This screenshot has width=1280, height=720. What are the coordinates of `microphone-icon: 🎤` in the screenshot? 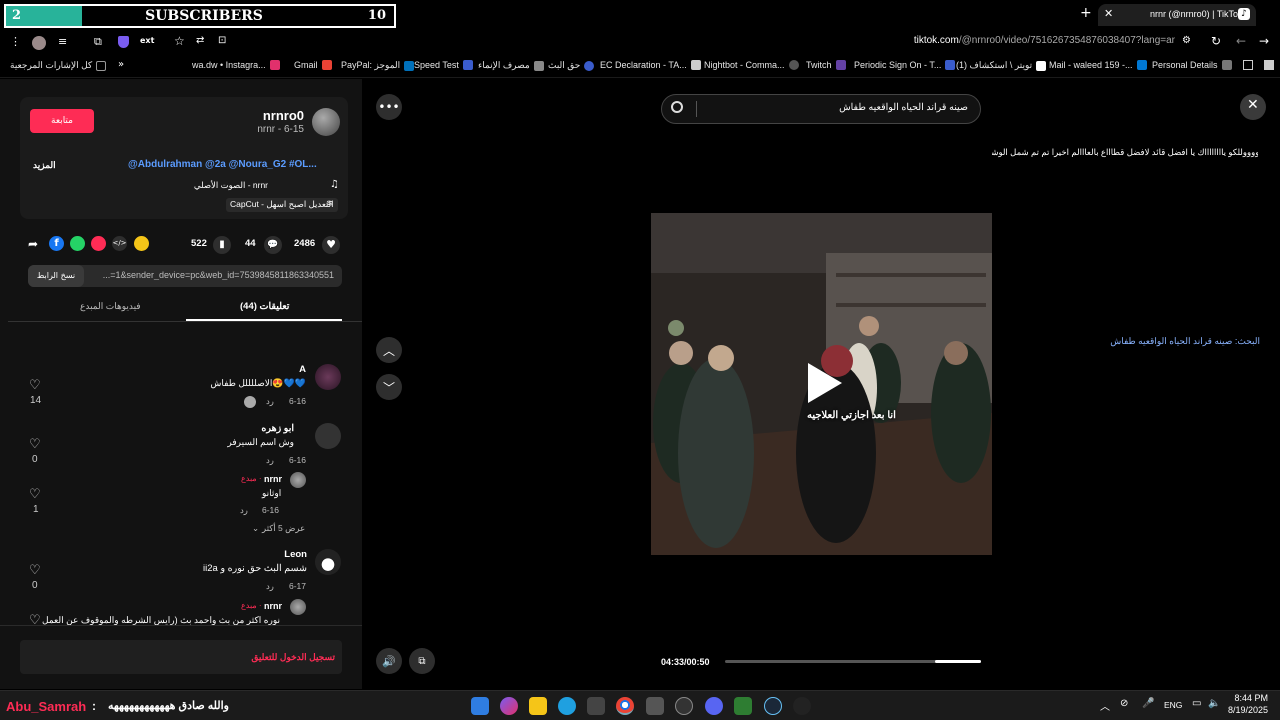 It's located at (1148, 703).